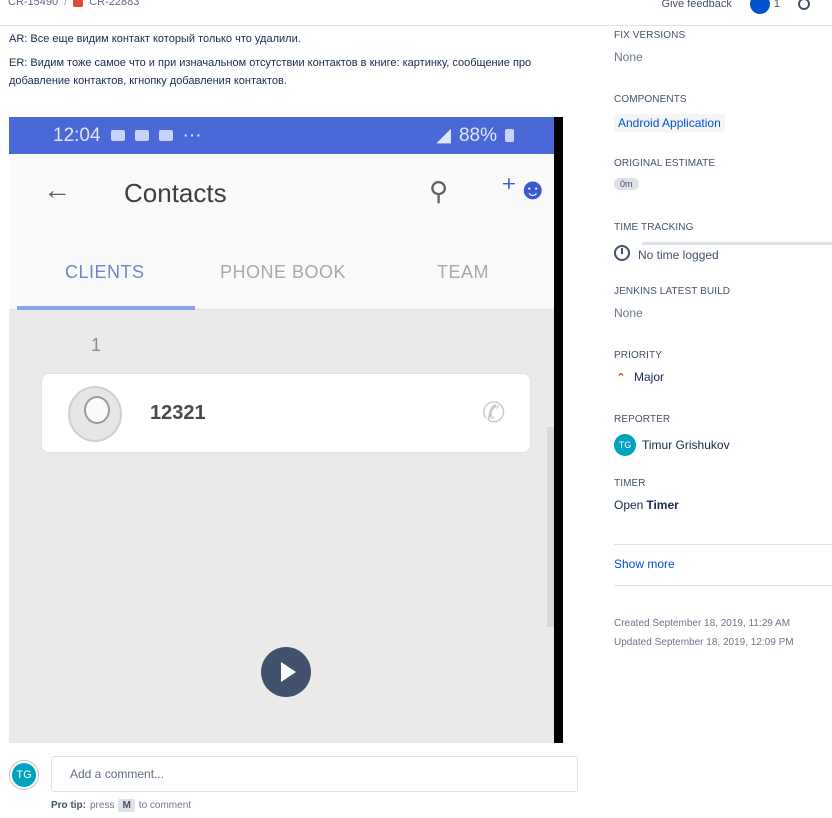  I want to click on share-icon, so click(804, 5).